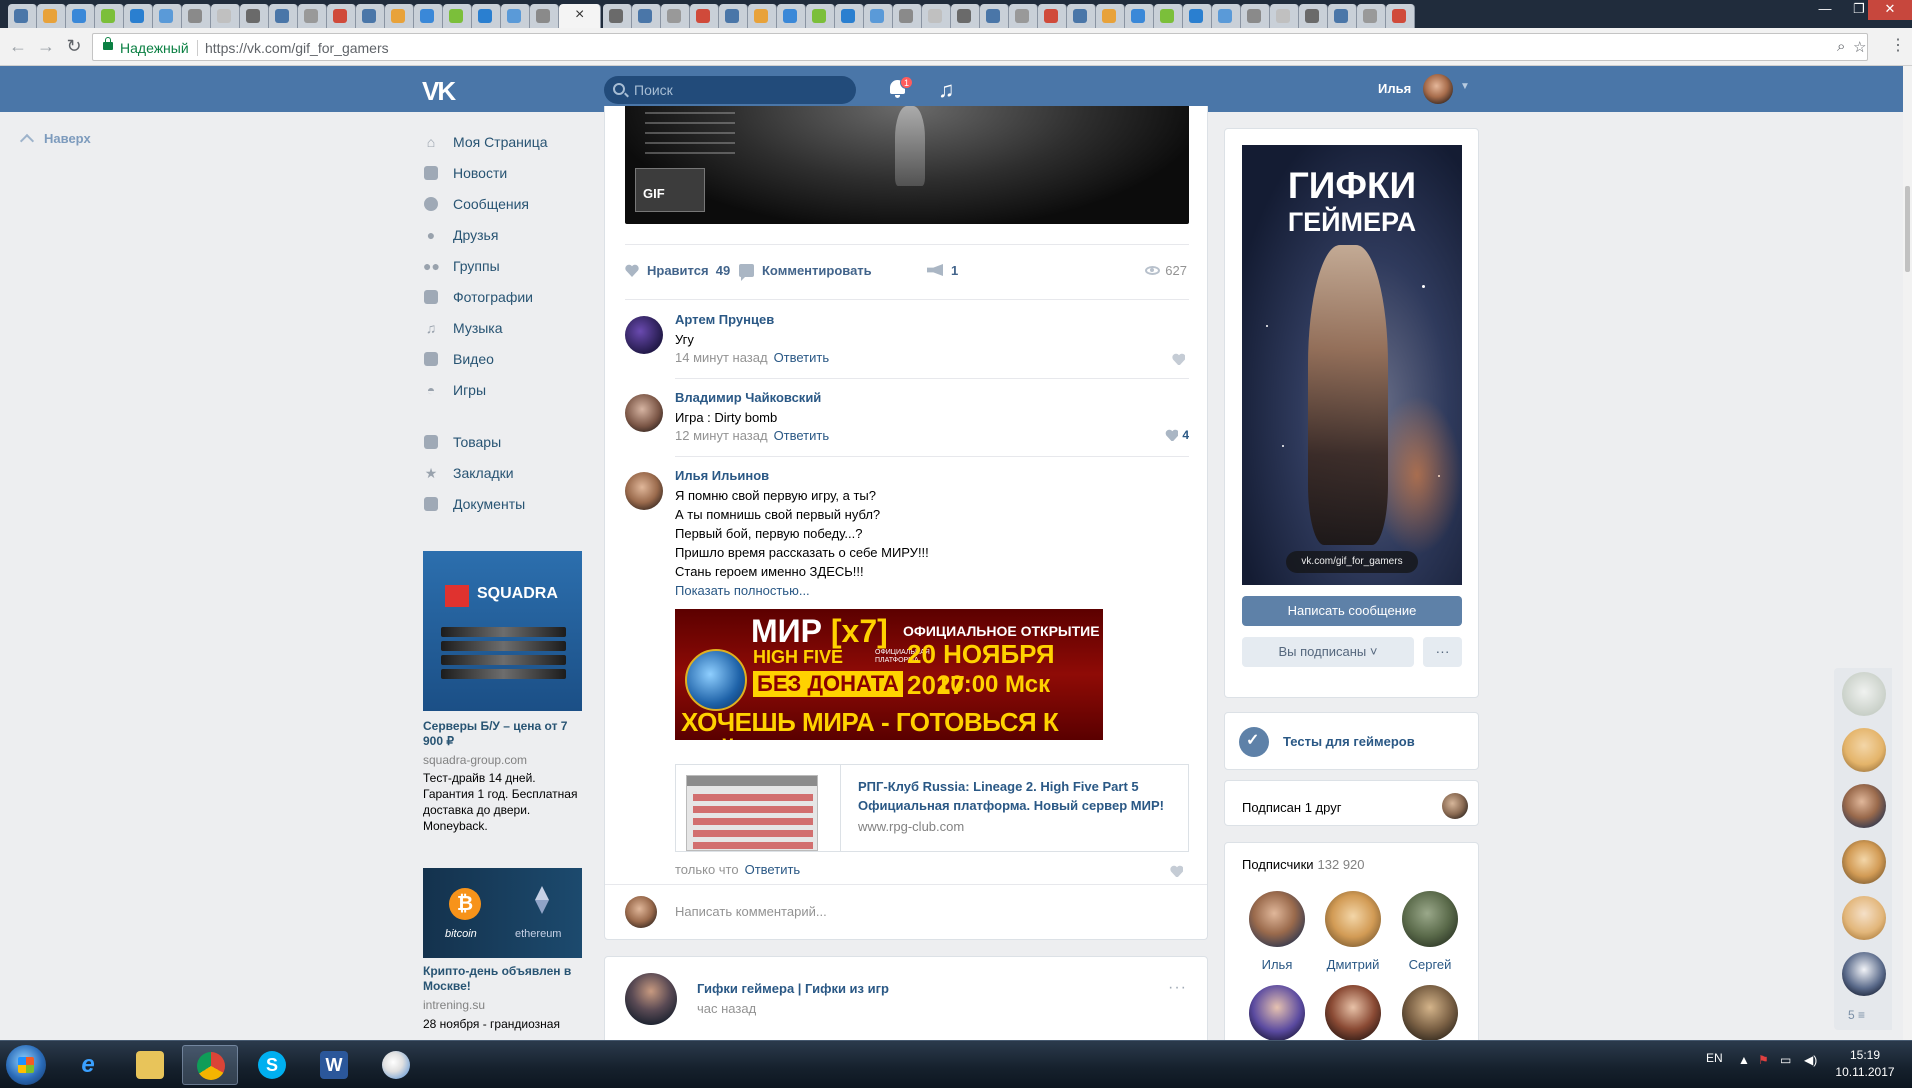  Describe the element at coordinates (1890, 10) in the screenshot. I see `close-window-button: ✕` at that location.